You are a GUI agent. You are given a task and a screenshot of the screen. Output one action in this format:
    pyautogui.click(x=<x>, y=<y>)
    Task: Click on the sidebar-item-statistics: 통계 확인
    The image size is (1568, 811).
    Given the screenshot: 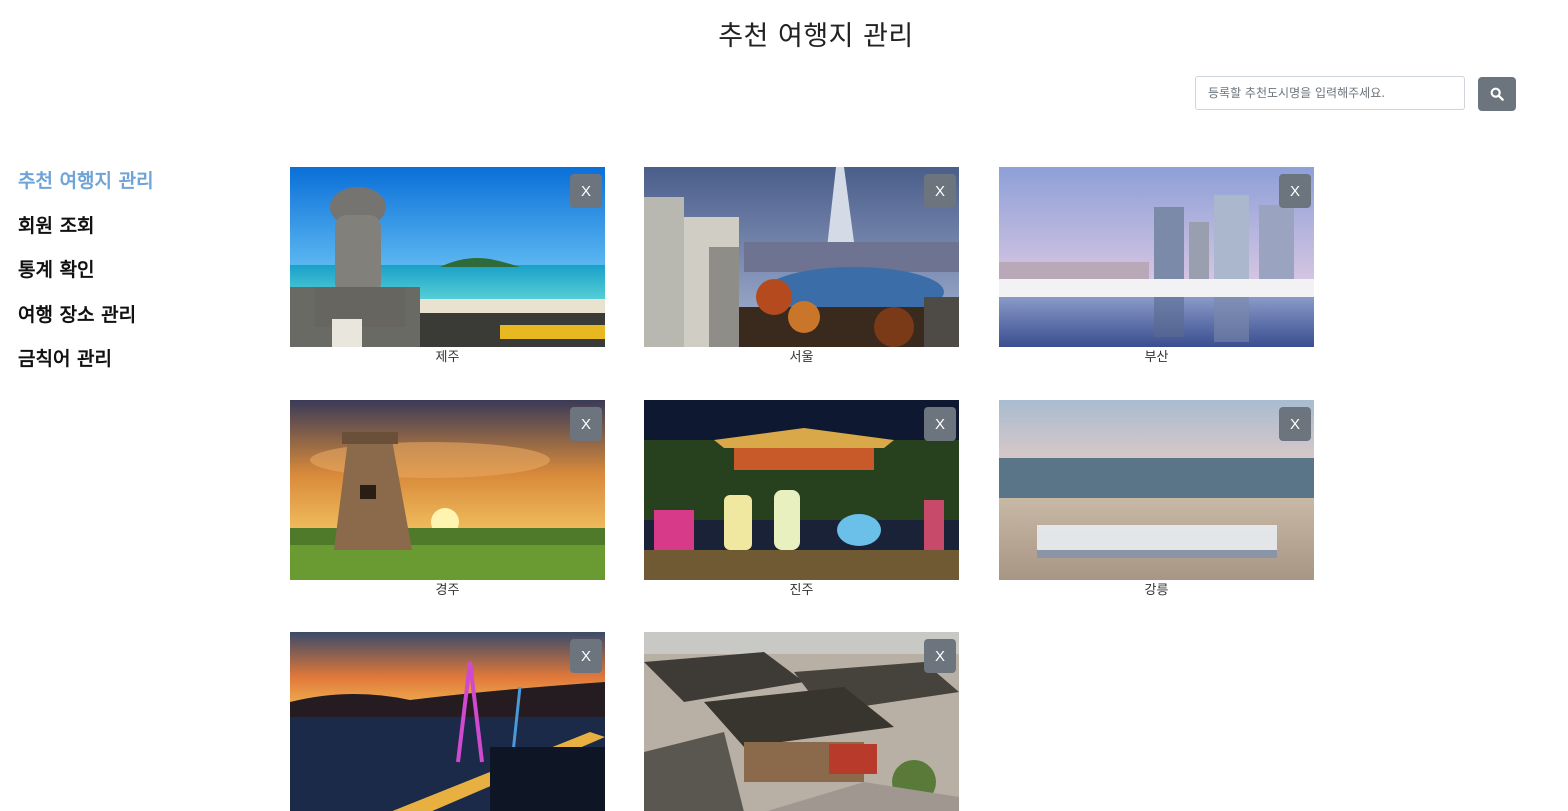 What is the action you would take?
    pyautogui.click(x=86, y=277)
    